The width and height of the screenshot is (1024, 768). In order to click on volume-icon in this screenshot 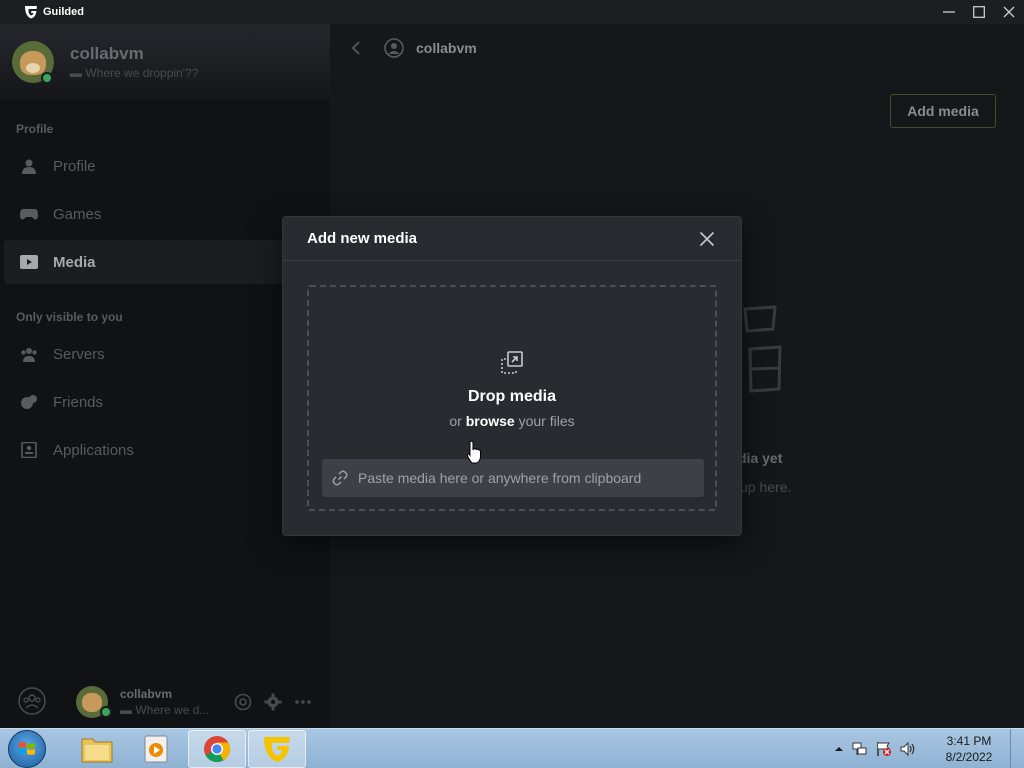, I will do `click(908, 749)`.